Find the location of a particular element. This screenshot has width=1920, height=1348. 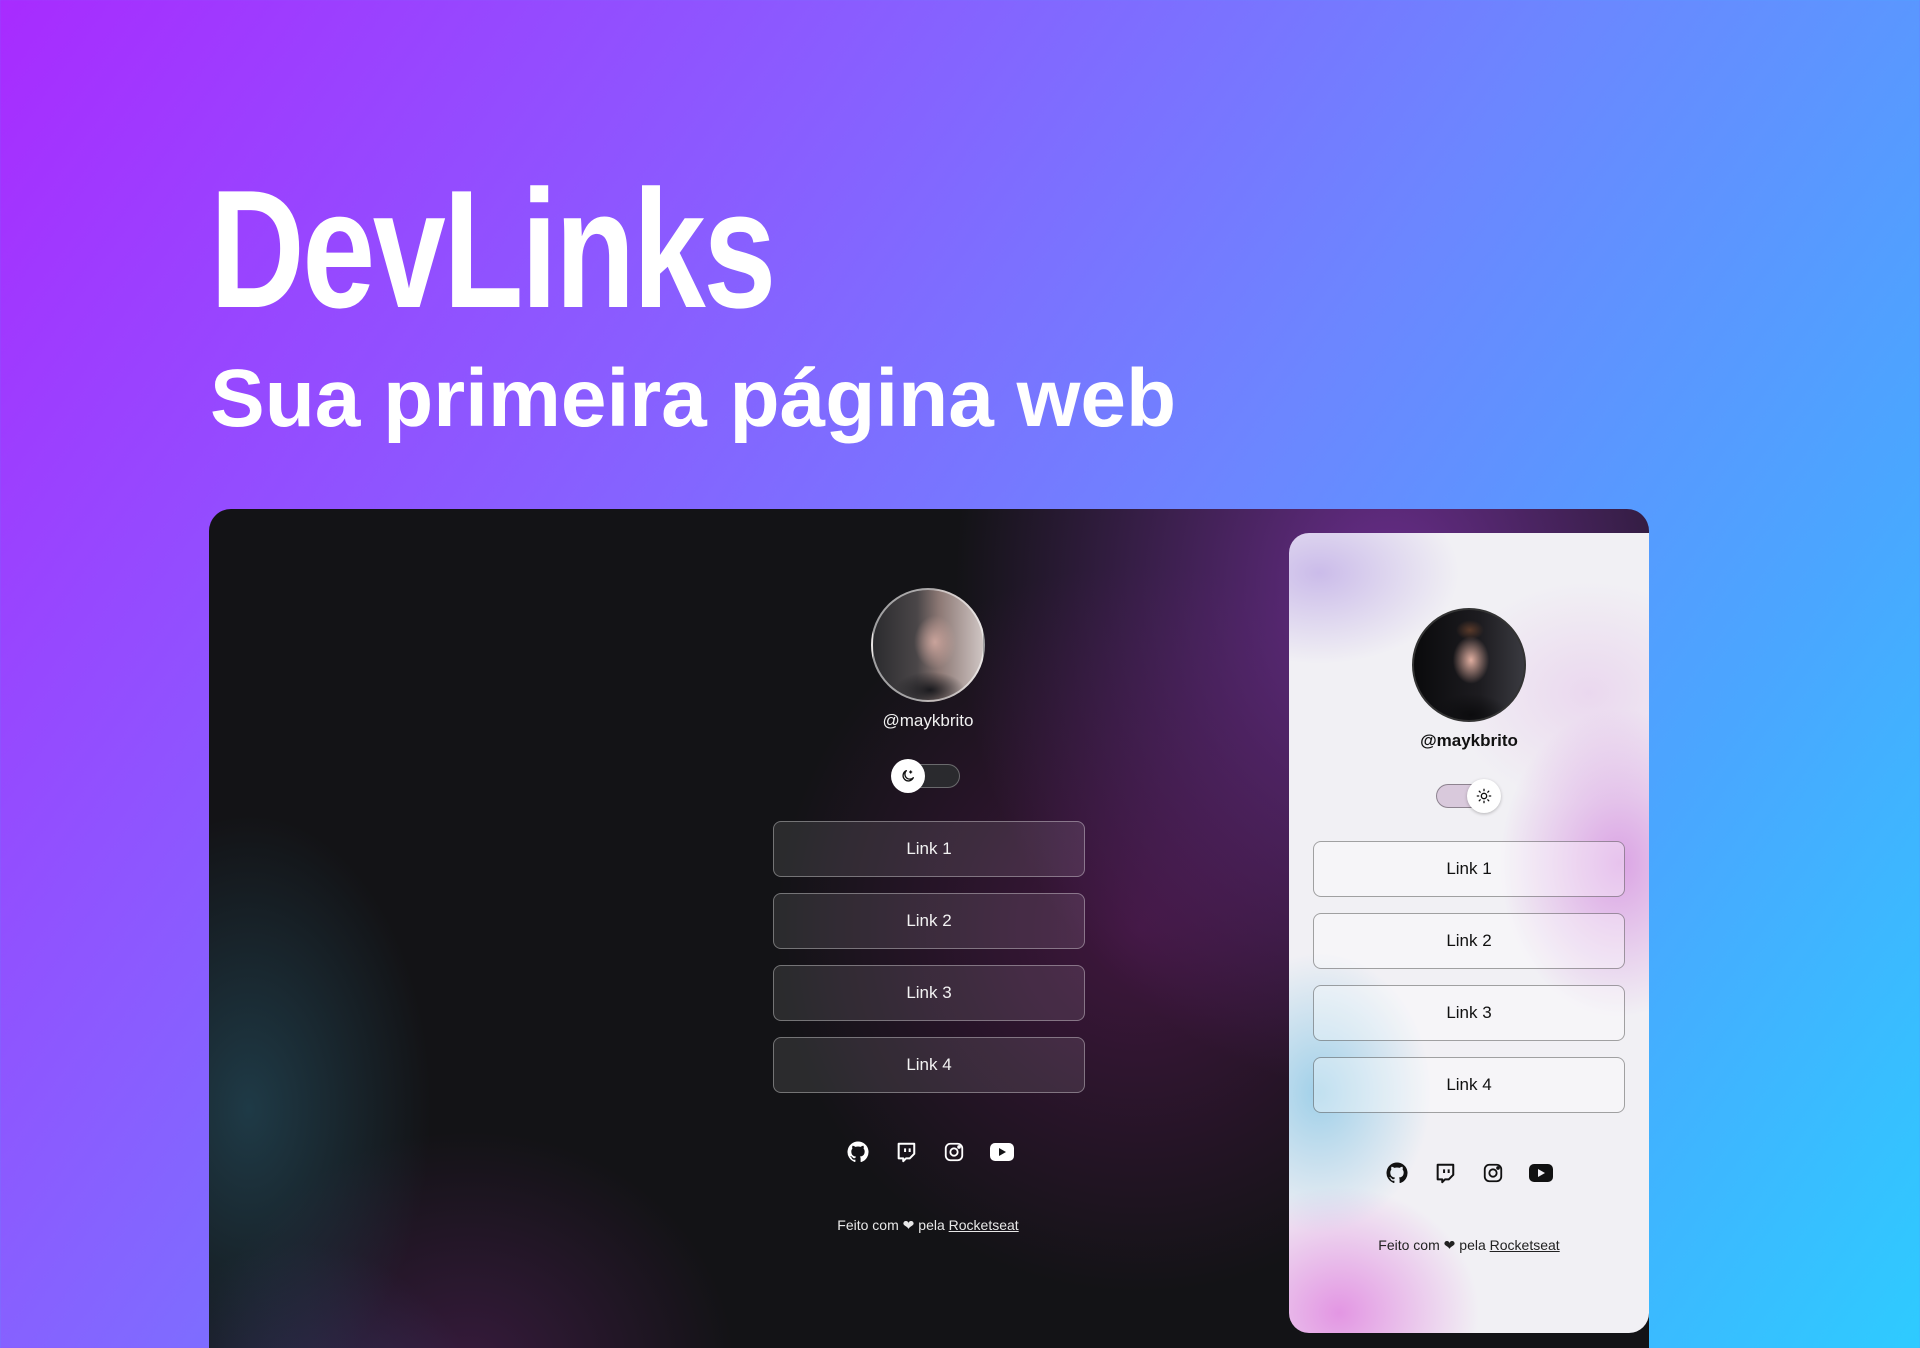

moon-icon is located at coordinates (908, 776).